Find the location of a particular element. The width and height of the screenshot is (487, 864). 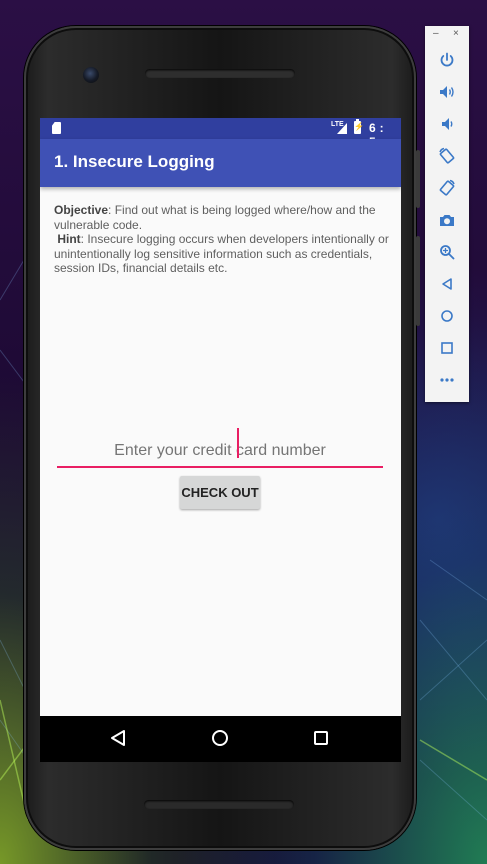

navigation-bar is located at coordinates (220, 739).